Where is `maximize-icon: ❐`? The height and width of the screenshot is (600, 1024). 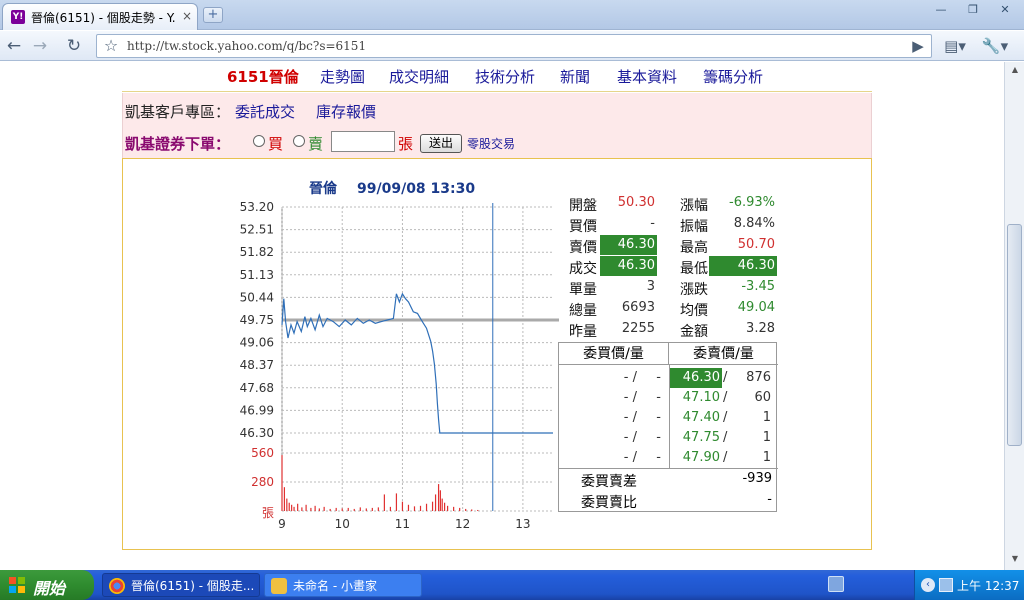 maximize-icon: ❐ is located at coordinates (973, 10).